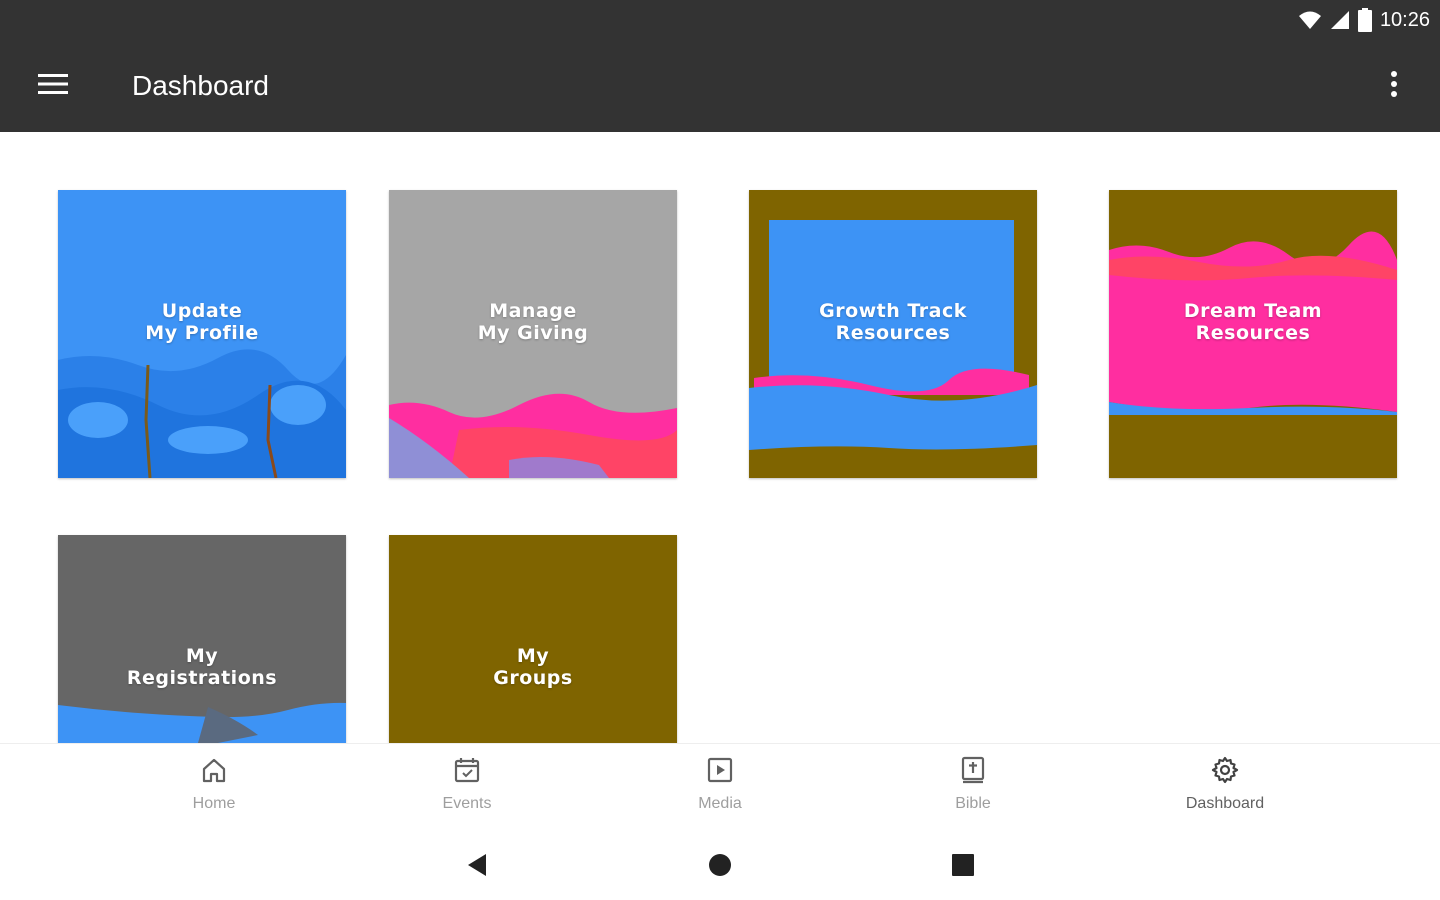 Image resolution: width=1440 pixels, height=900 pixels. Describe the element at coordinates (720, 86) in the screenshot. I see `app-bar: Dashboard` at that location.